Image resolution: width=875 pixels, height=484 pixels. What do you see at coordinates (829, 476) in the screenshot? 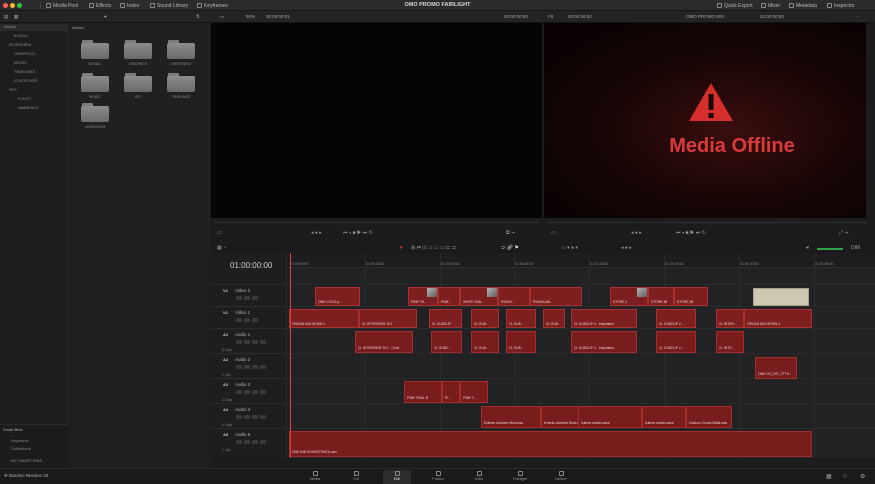
I see `project-manager-icon: ▦` at bounding box center [829, 476].